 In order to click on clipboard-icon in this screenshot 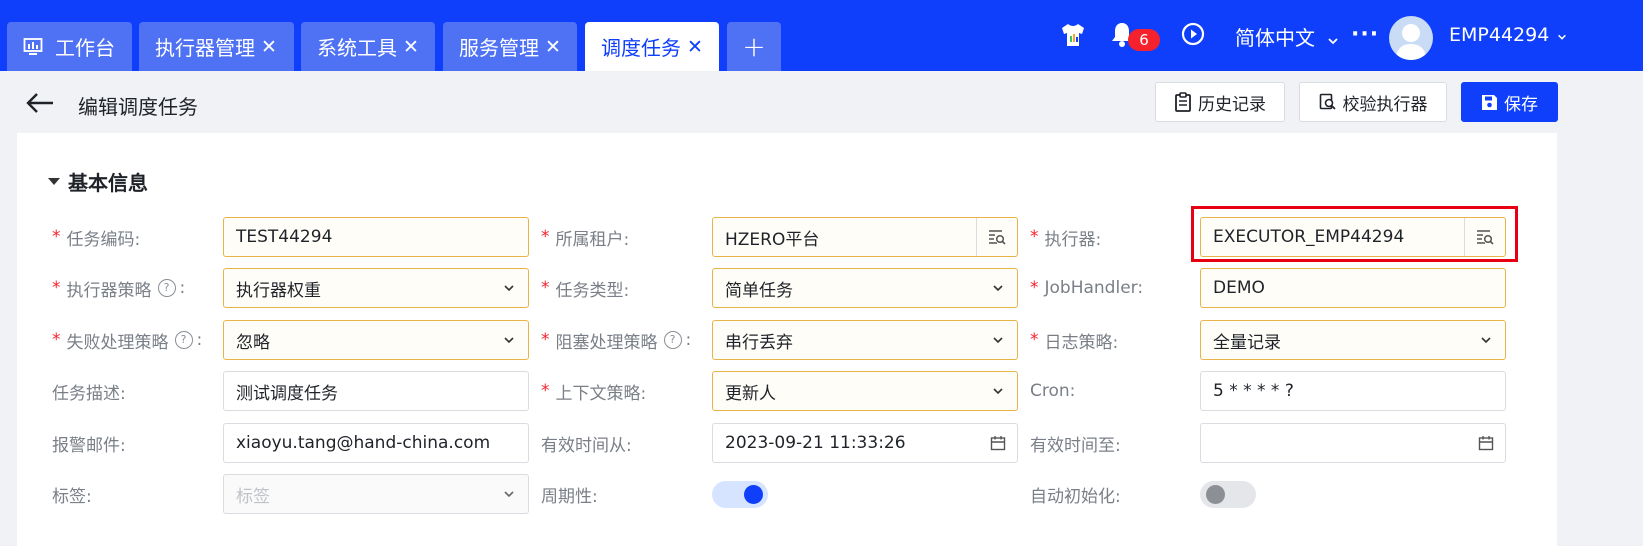, I will do `click(1183, 102)`.